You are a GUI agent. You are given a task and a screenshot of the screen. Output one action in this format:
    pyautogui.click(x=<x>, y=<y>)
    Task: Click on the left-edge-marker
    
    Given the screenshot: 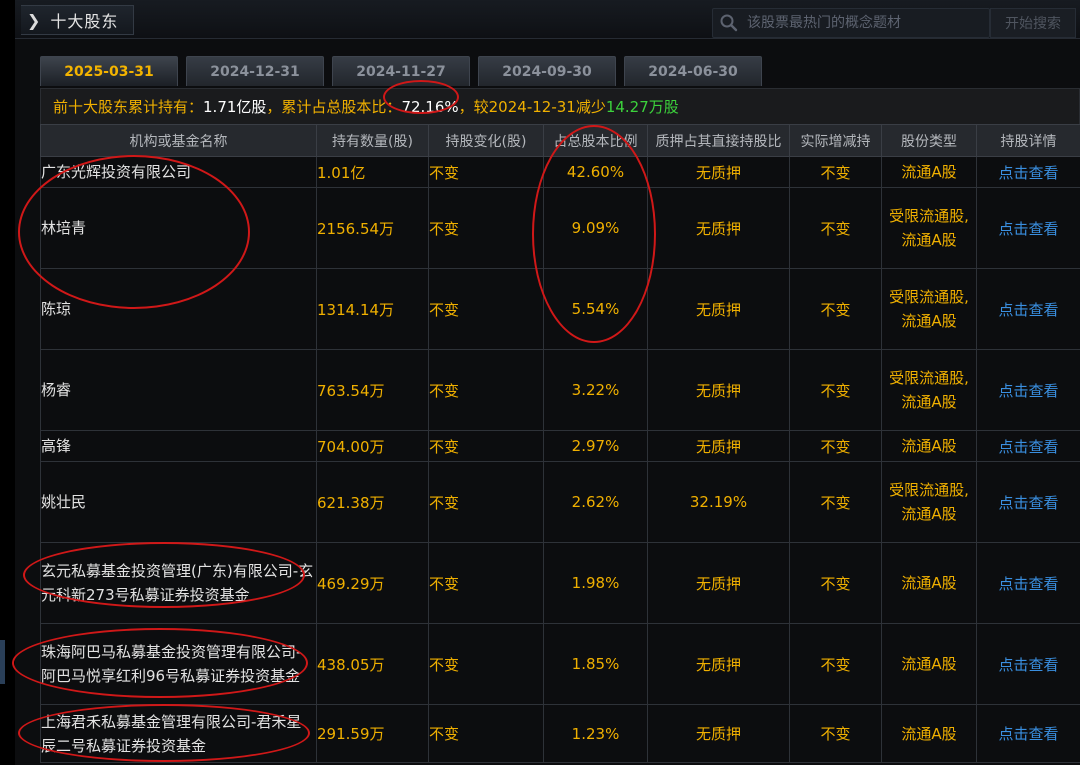 What is the action you would take?
    pyautogui.click(x=2, y=662)
    